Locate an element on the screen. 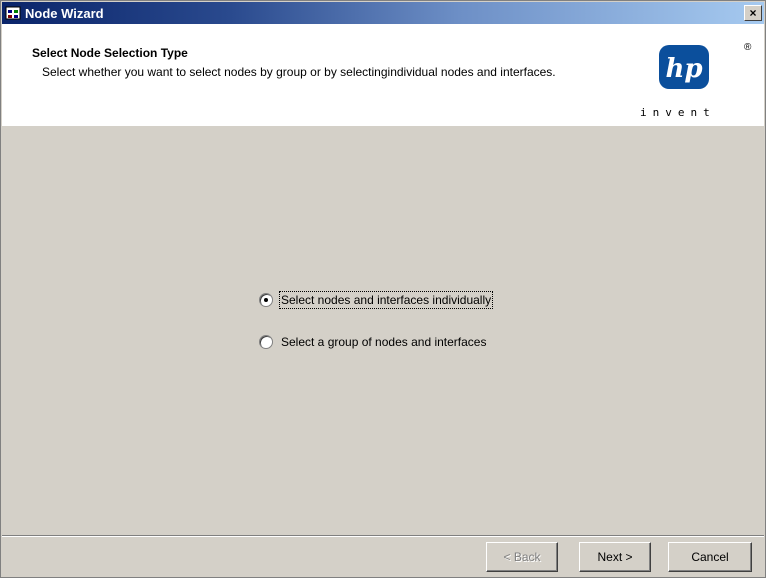 This screenshot has width=766, height=578. option-individual: Select nodes and interfaces individually is located at coordinates (376, 300).